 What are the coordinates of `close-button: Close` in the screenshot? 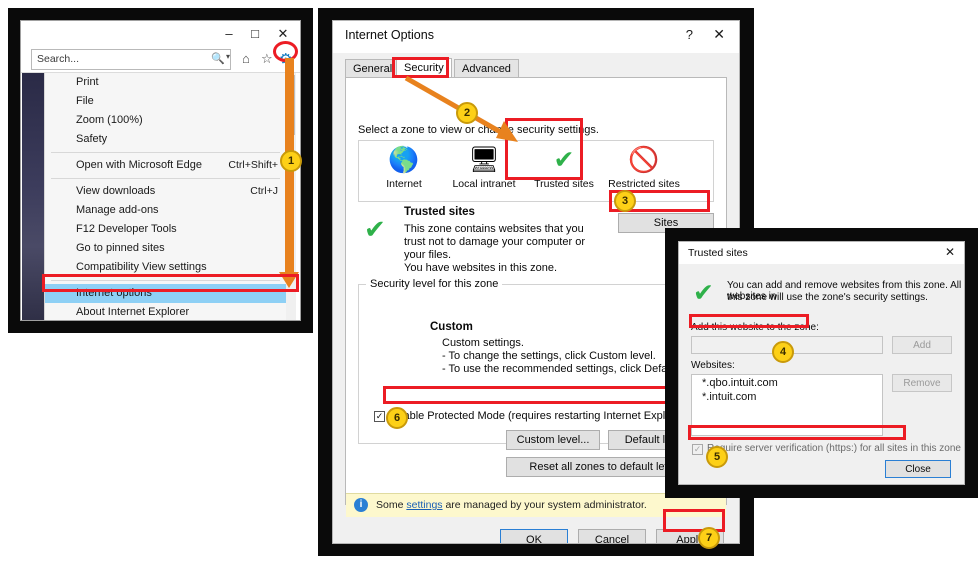 It's located at (918, 469).